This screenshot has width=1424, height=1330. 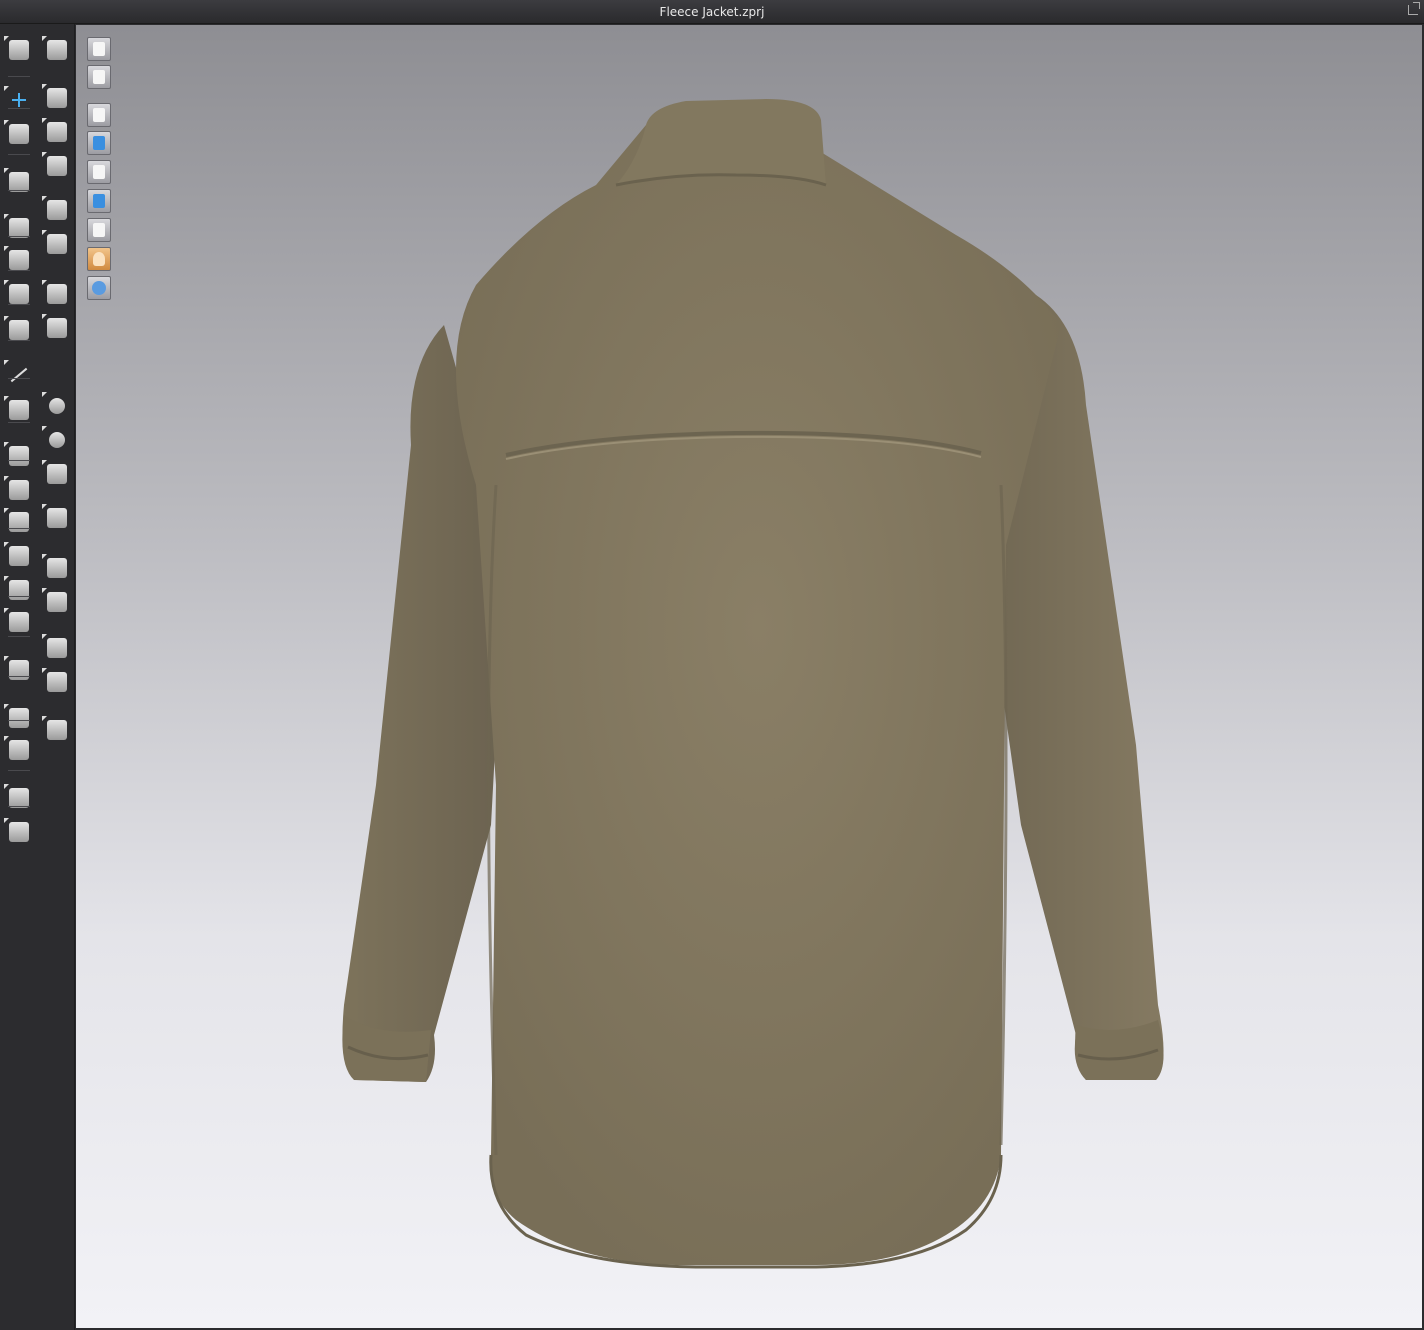 I want to click on pants-icon, so click(x=17, y=555).